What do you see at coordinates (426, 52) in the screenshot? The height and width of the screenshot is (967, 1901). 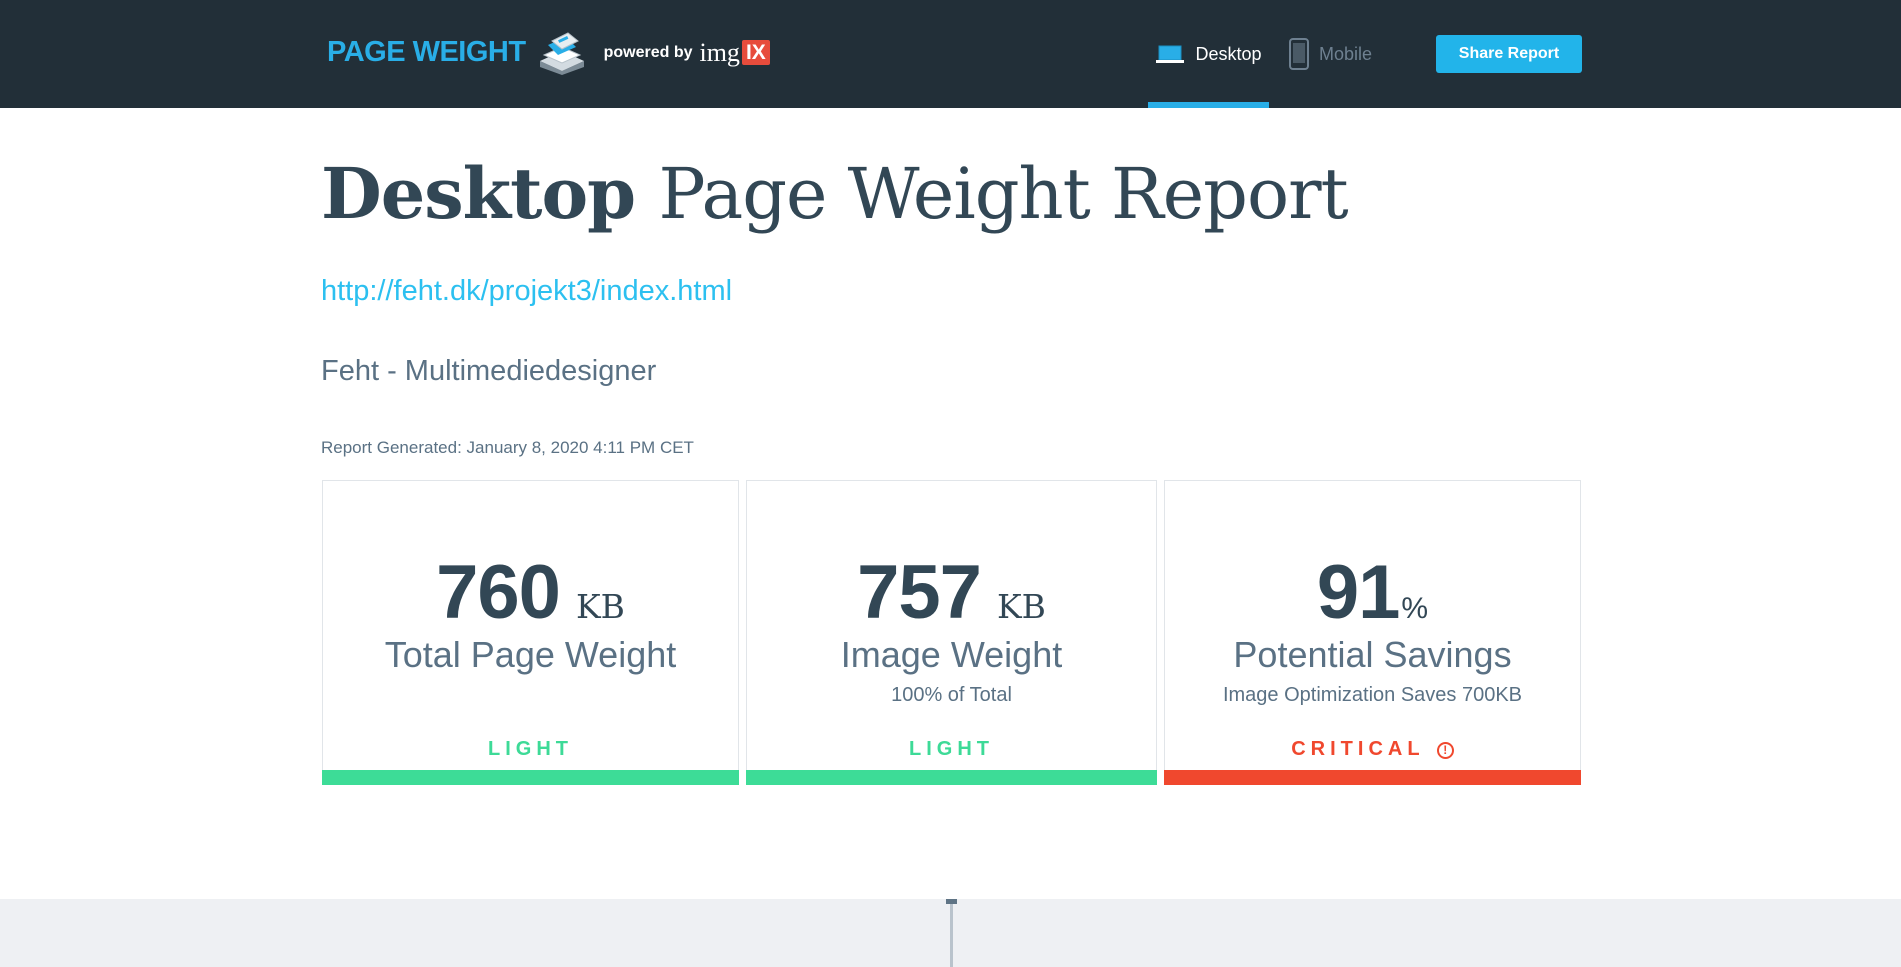 I see `brand-name: PAGE WEIGHT` at bounding box center [426, 52].